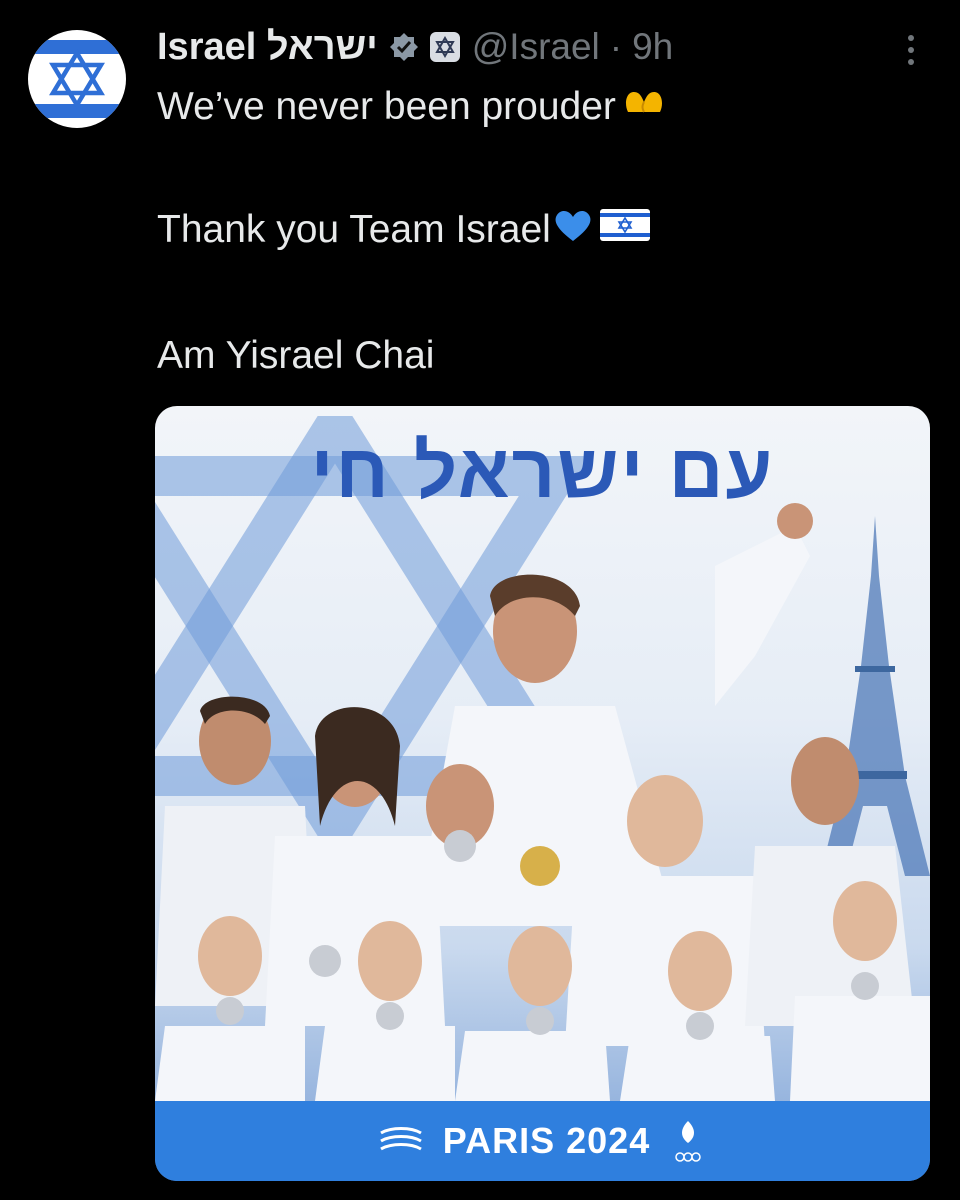 This screenshot has height=1200, width=960. Describe the element at coordinates (354, 229) in the screenshot. I see `post-text: Thank you Team Israel` at that location.